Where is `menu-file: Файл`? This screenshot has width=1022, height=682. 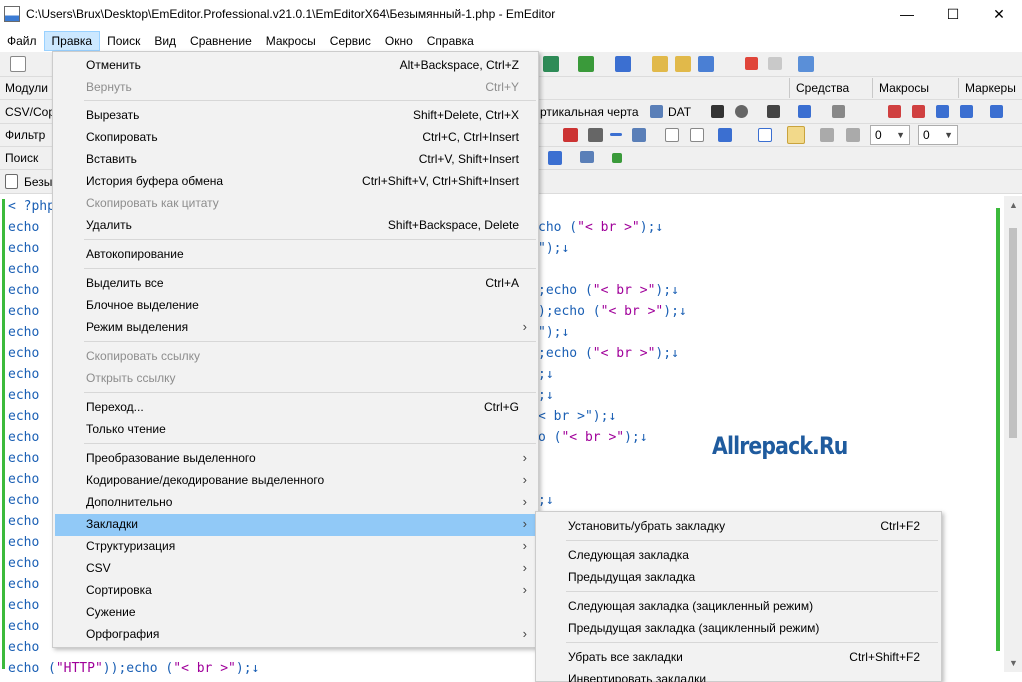
menu-file: Файл is located at coordinates (22, 41).